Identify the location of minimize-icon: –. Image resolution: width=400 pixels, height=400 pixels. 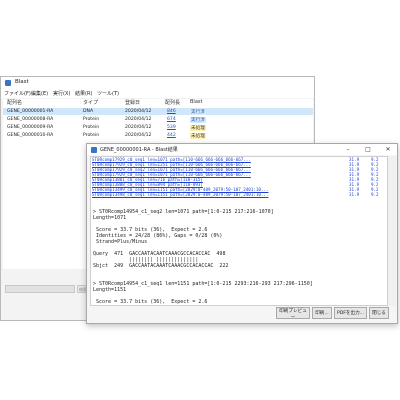
(348, 149).